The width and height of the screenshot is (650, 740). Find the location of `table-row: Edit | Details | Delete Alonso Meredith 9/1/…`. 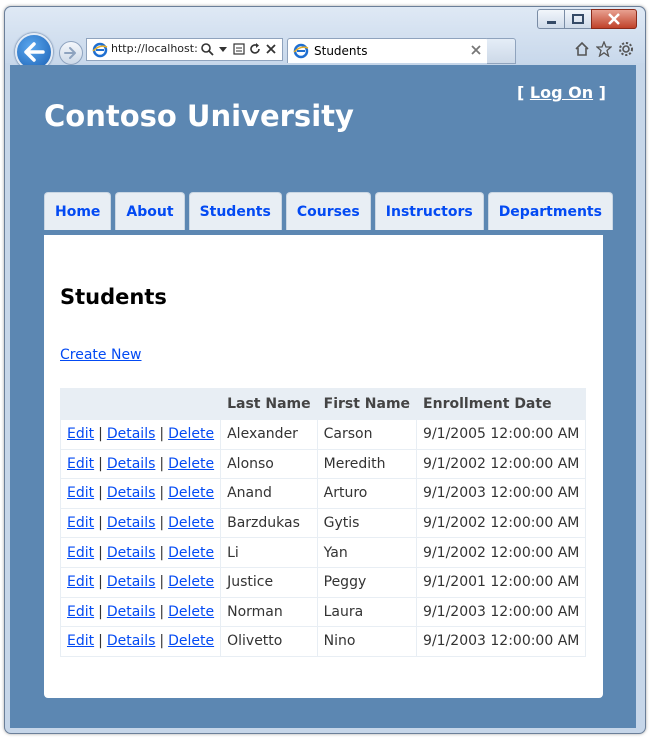

table-row: Edit | Details | Delete Alonso Meredith 9/1/… is located at coordinates (323, 464).